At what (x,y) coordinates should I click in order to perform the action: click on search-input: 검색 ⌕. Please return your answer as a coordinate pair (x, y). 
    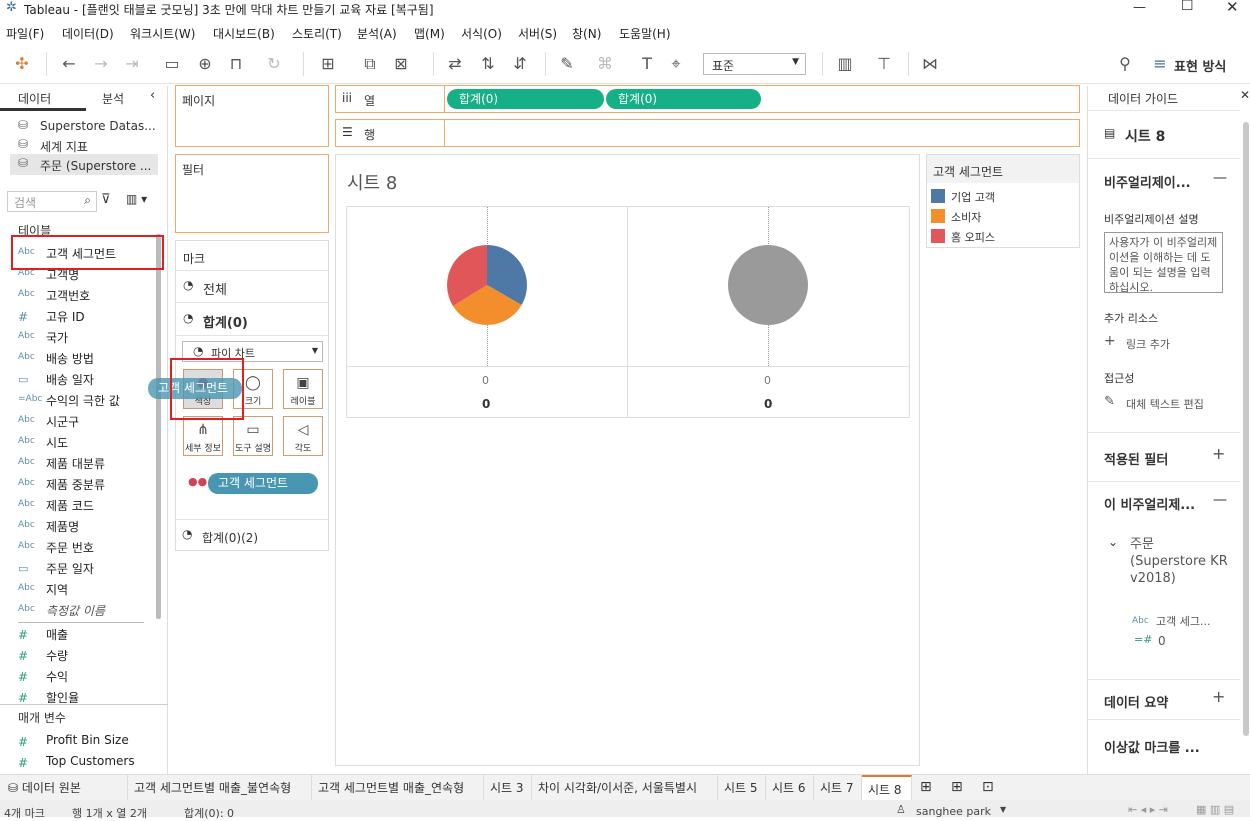
    Looking at the image, I should click on (52, 201).